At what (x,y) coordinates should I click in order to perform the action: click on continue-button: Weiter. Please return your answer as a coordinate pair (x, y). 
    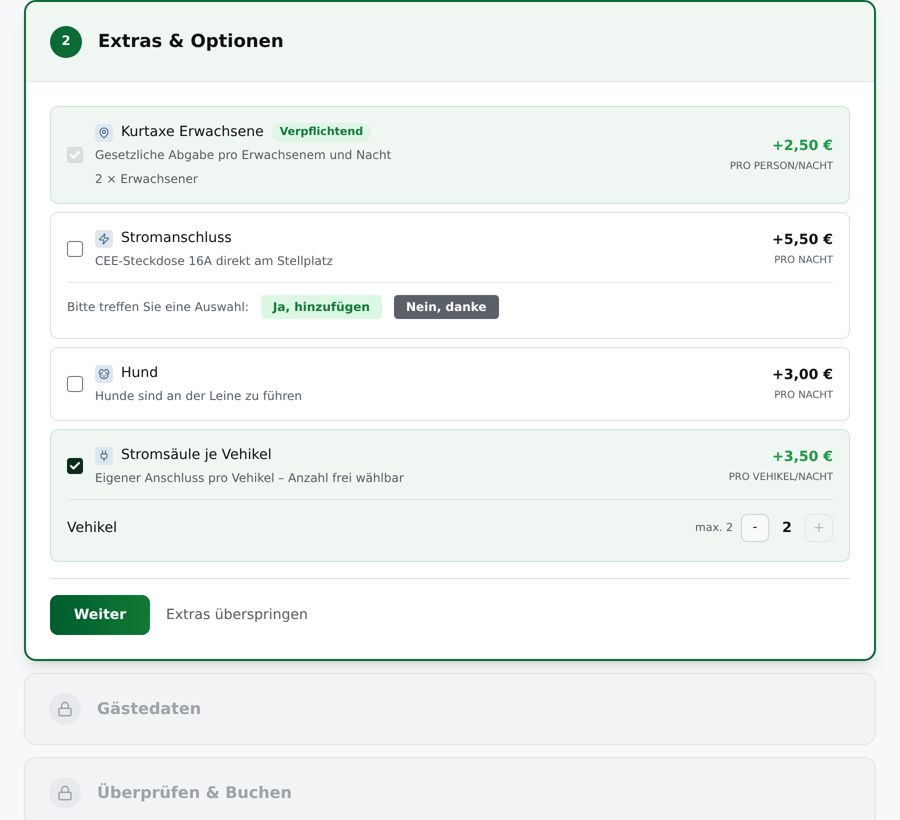
    Looking at the image, I should click on (100, 615).